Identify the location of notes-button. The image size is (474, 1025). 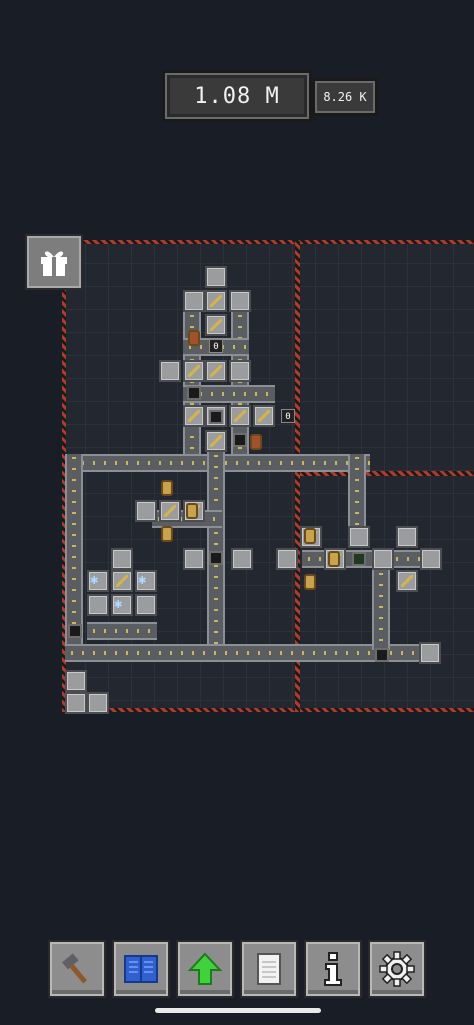
(269, 969).